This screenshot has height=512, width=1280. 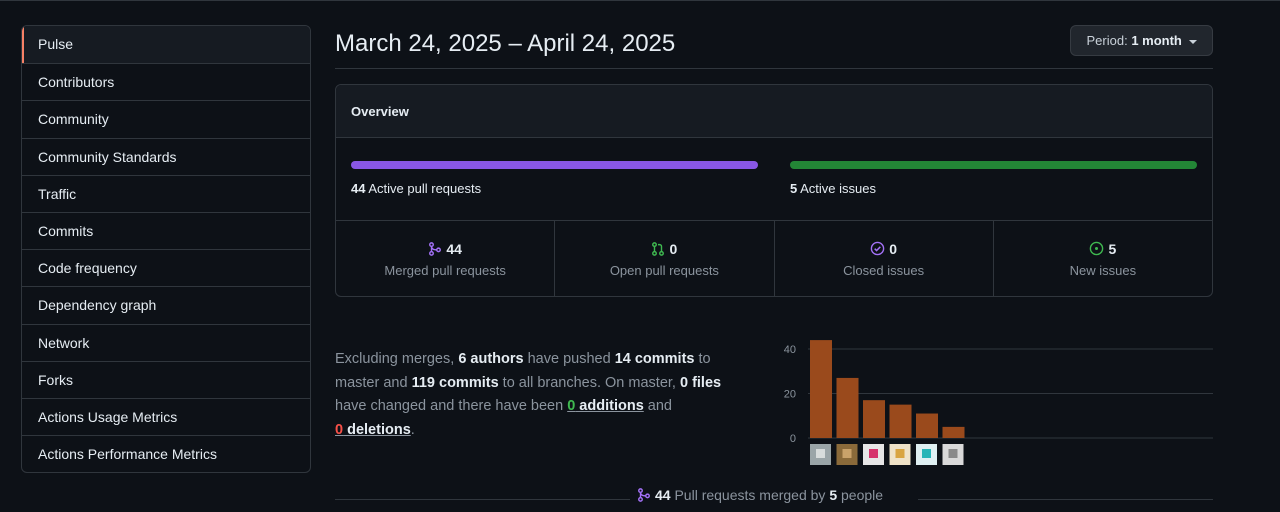 I want to click on active-issues-link: 5 Active issues, so click(x=833, y=188).